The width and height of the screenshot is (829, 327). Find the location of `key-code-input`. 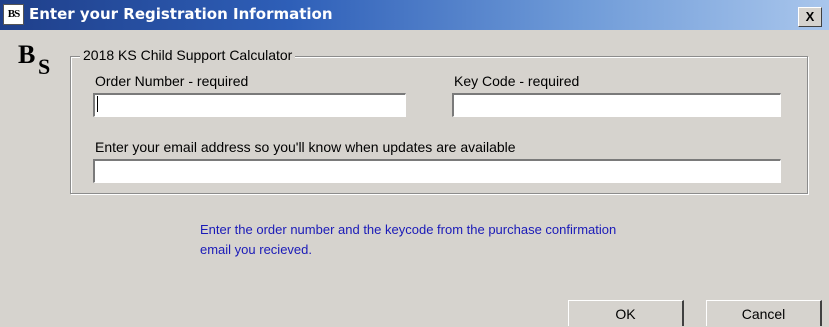

key-code-input is located at coordinates (616, 105).